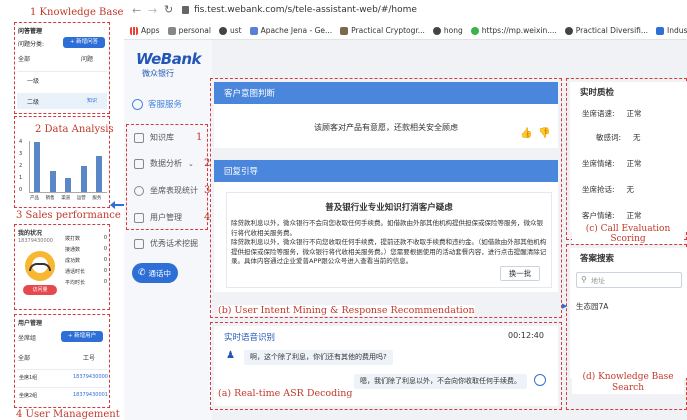  Describe the element at coordinates (62, 68) in the screenshot. I see `thumb-knowledge-base: 问答管理 问题分类: + 新增问答 全部 问题 一级 二级 知识` at that location.